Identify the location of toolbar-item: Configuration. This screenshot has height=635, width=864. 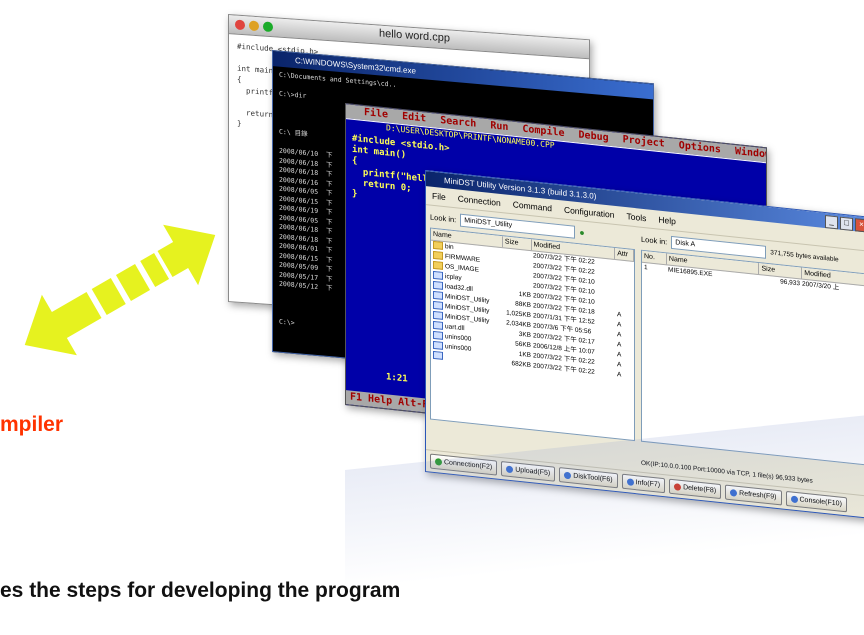
(589, 212).